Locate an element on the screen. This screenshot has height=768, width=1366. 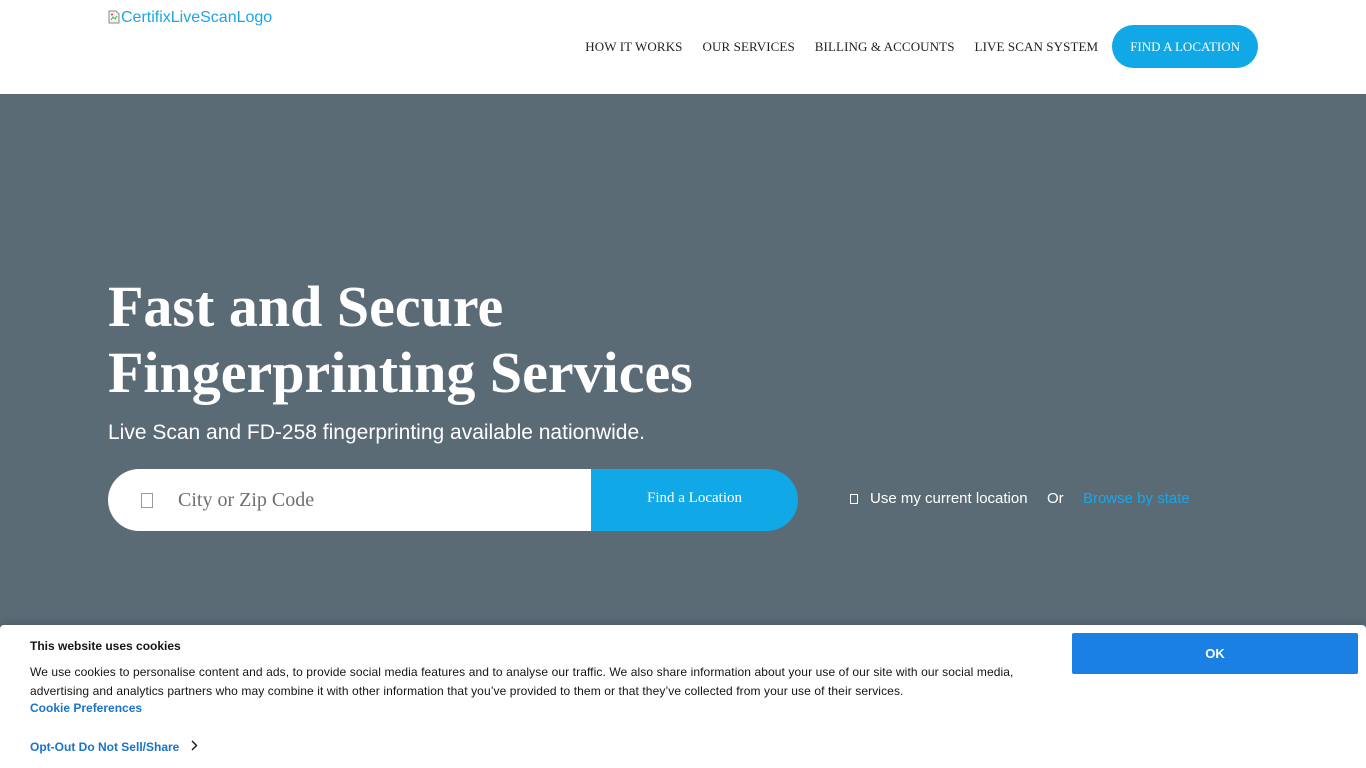
search-box is located at coordinates (349, 500).